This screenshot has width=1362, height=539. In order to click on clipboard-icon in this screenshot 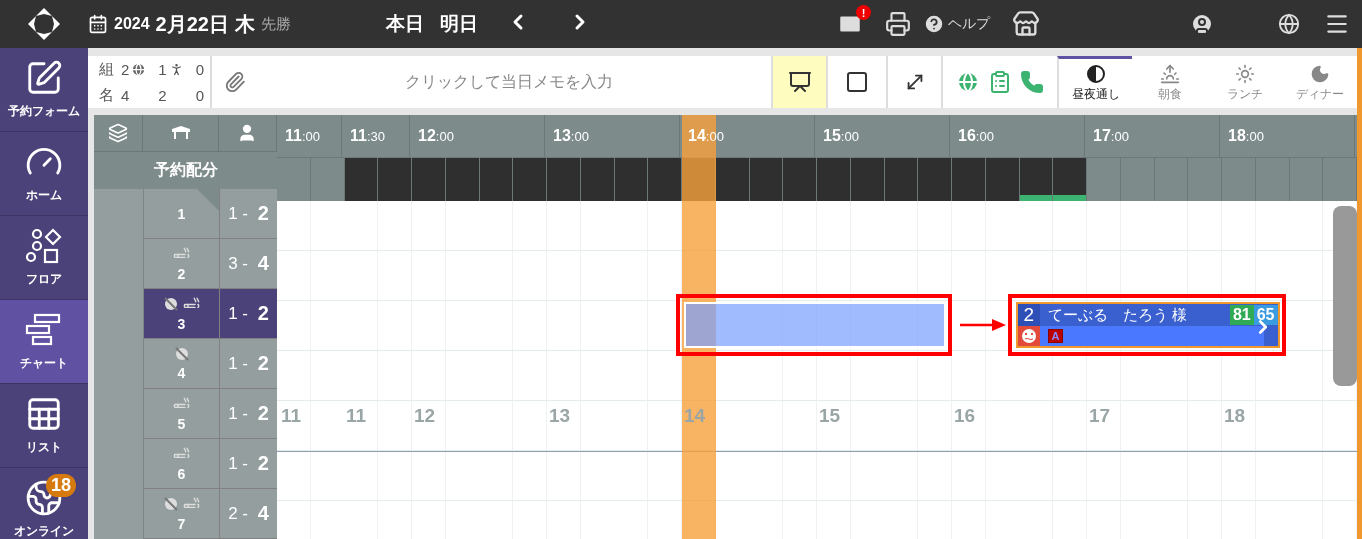, I will do `click(1000, 82)`.